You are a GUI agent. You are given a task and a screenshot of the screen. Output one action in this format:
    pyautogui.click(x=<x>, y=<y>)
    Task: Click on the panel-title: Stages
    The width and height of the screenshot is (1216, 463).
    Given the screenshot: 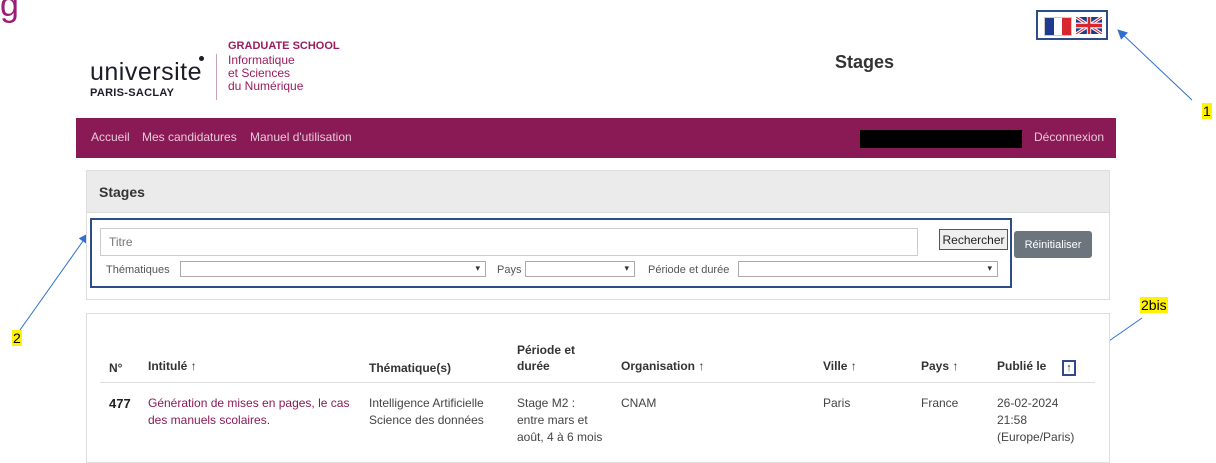 What is the action you would take?
    pyautogui.click(x=122, y=192)
    